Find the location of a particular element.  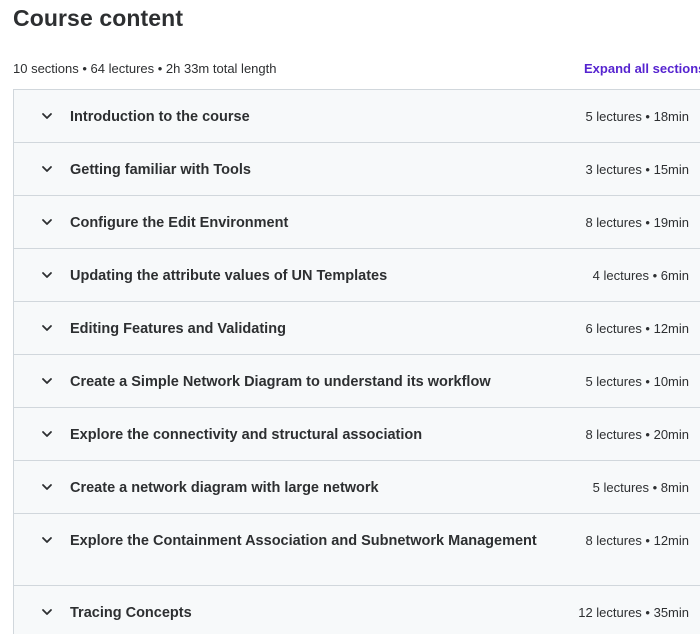

section-meta: 5 lectures • 10min is located at coordinates (637, 381).